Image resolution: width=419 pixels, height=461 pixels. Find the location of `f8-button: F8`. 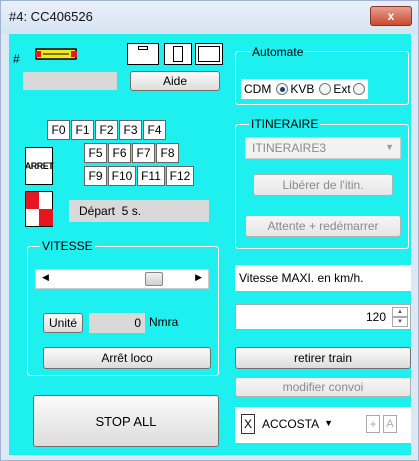

f8-button: F8 is located at coordinates (167, 153).